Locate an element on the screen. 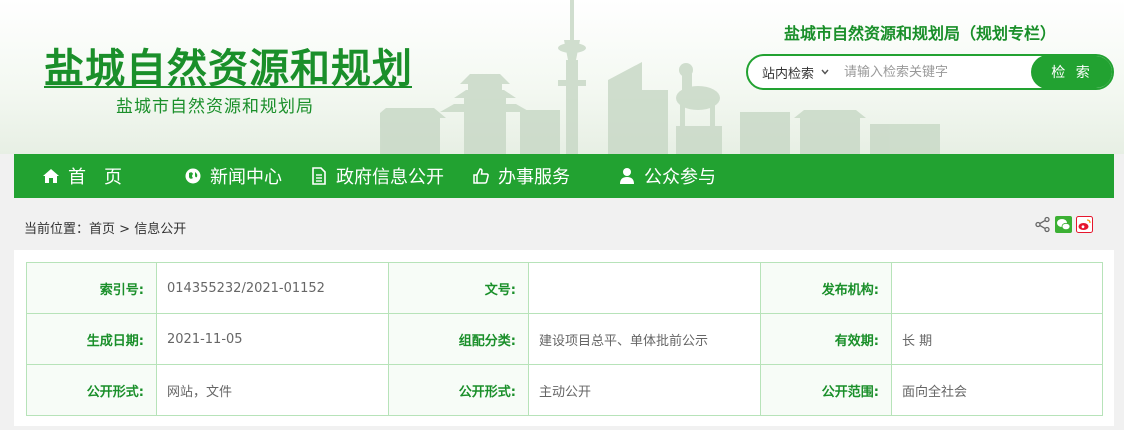 This screenshot has width=1124, height=430. document-number-value is located at coordinates (644, 288).